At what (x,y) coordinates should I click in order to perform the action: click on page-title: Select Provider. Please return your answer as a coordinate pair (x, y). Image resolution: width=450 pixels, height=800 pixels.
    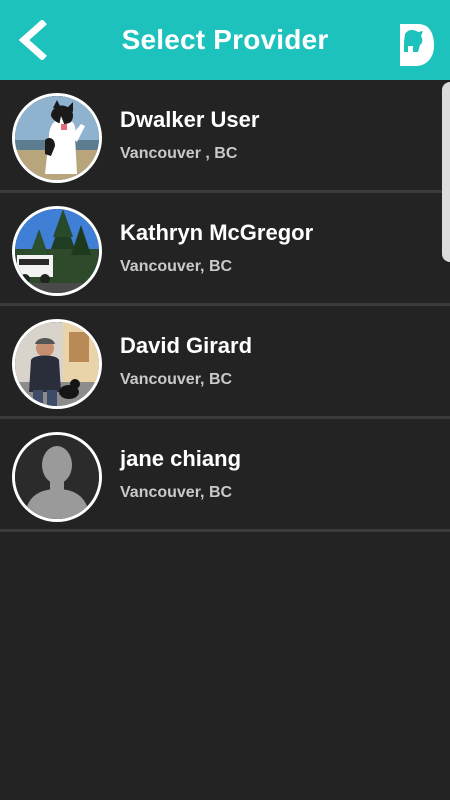
    Looking at the image, I should click on (225, 39).